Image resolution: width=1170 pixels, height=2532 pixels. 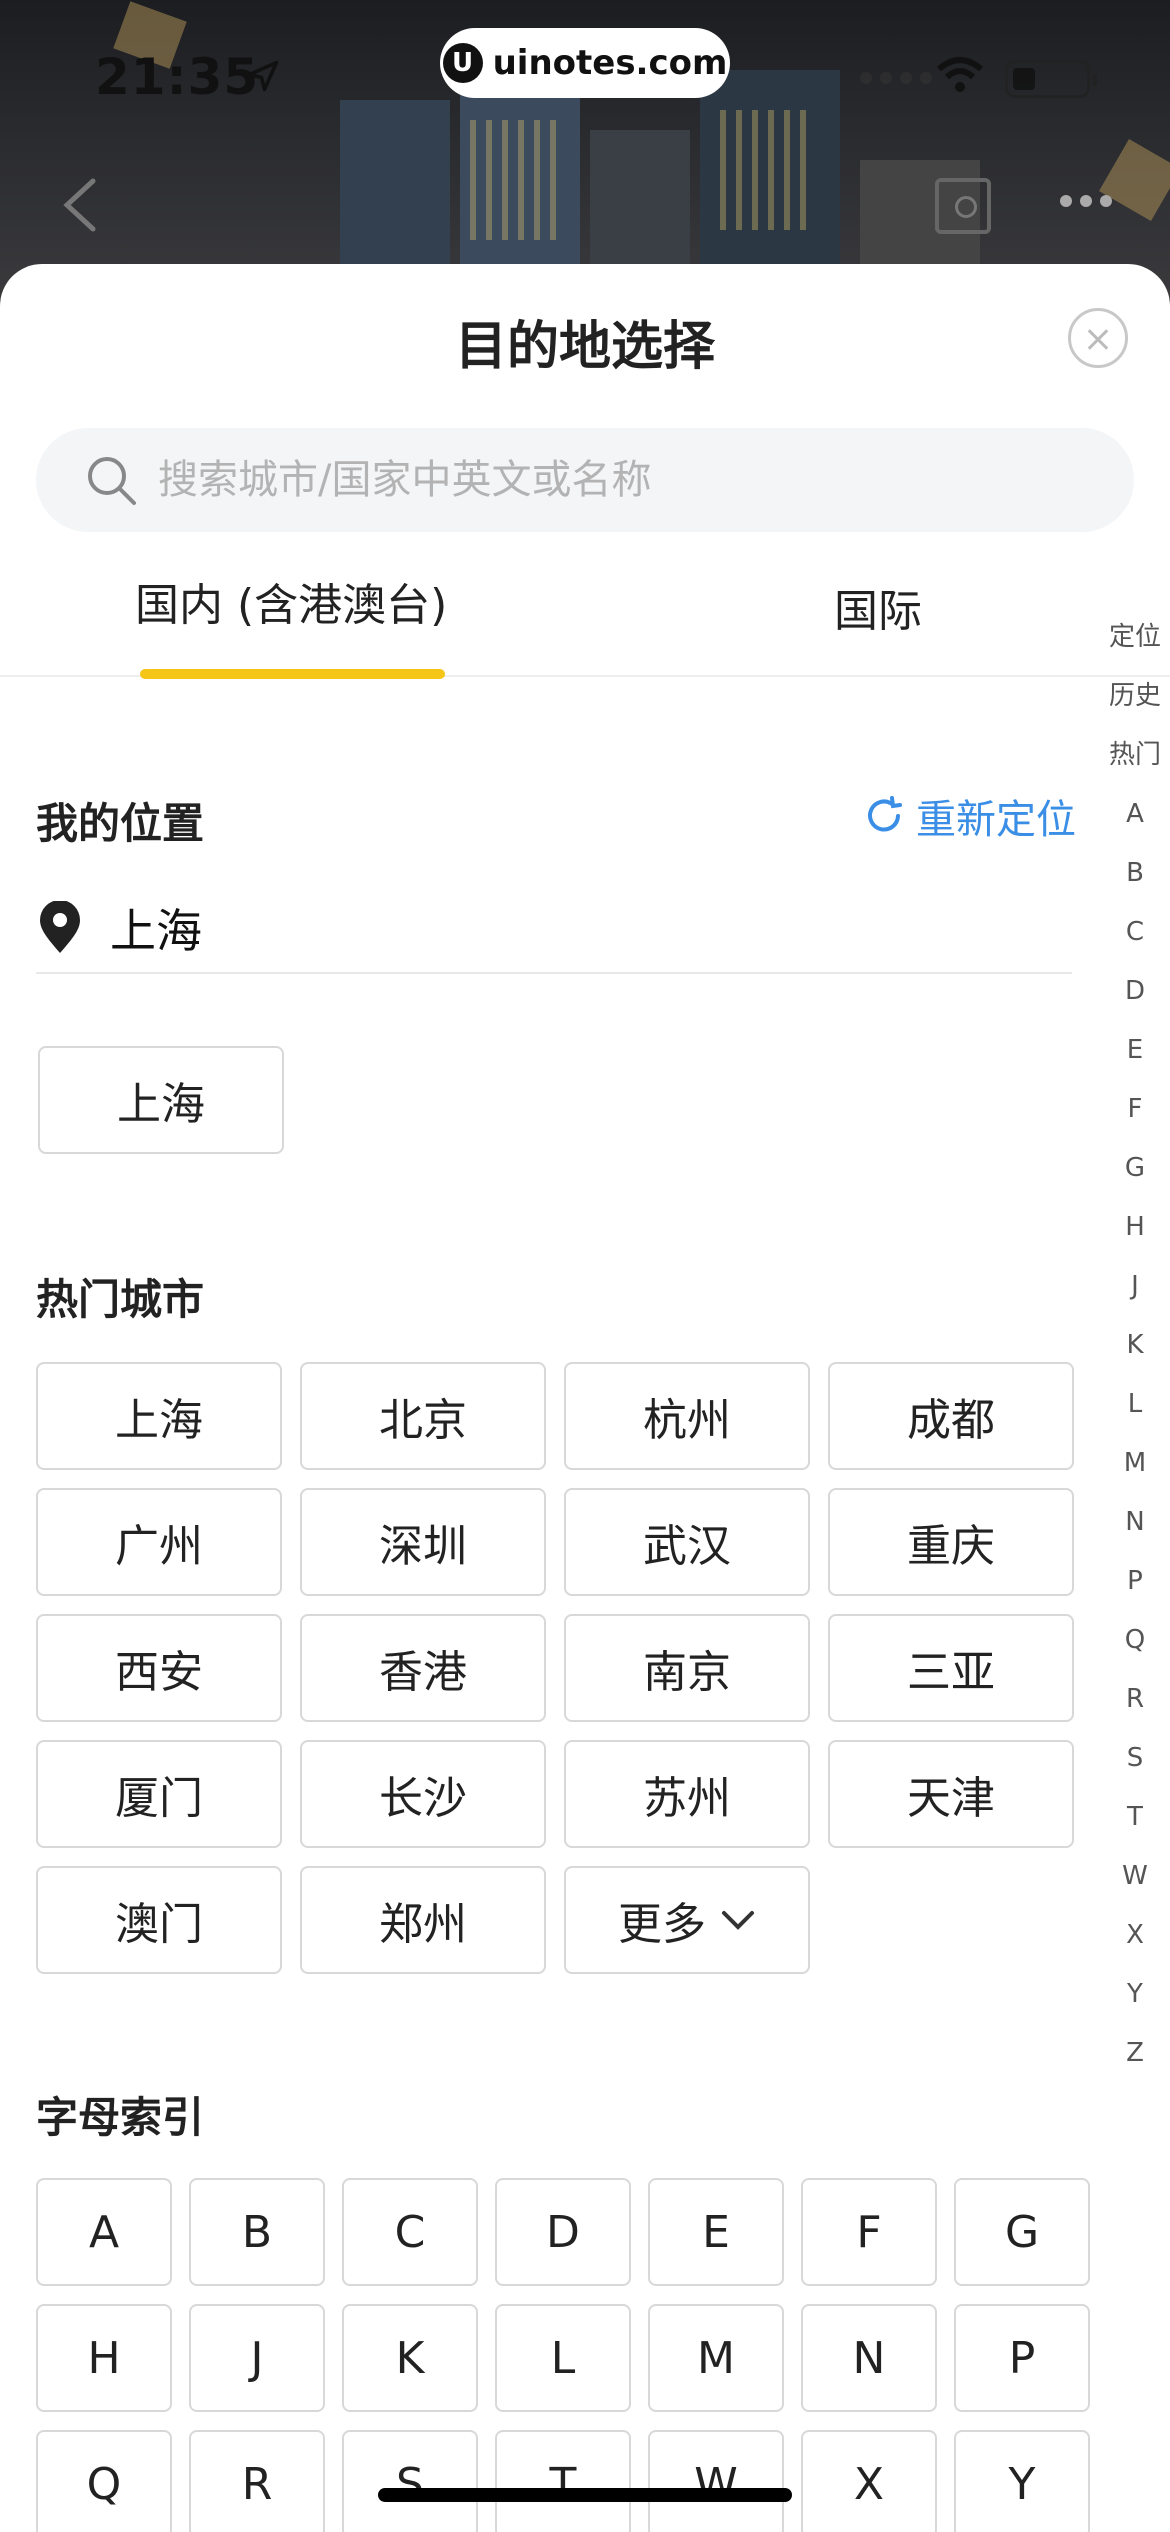 I want to click on relocate-button: 重新定位, so click(x=969, y=816).